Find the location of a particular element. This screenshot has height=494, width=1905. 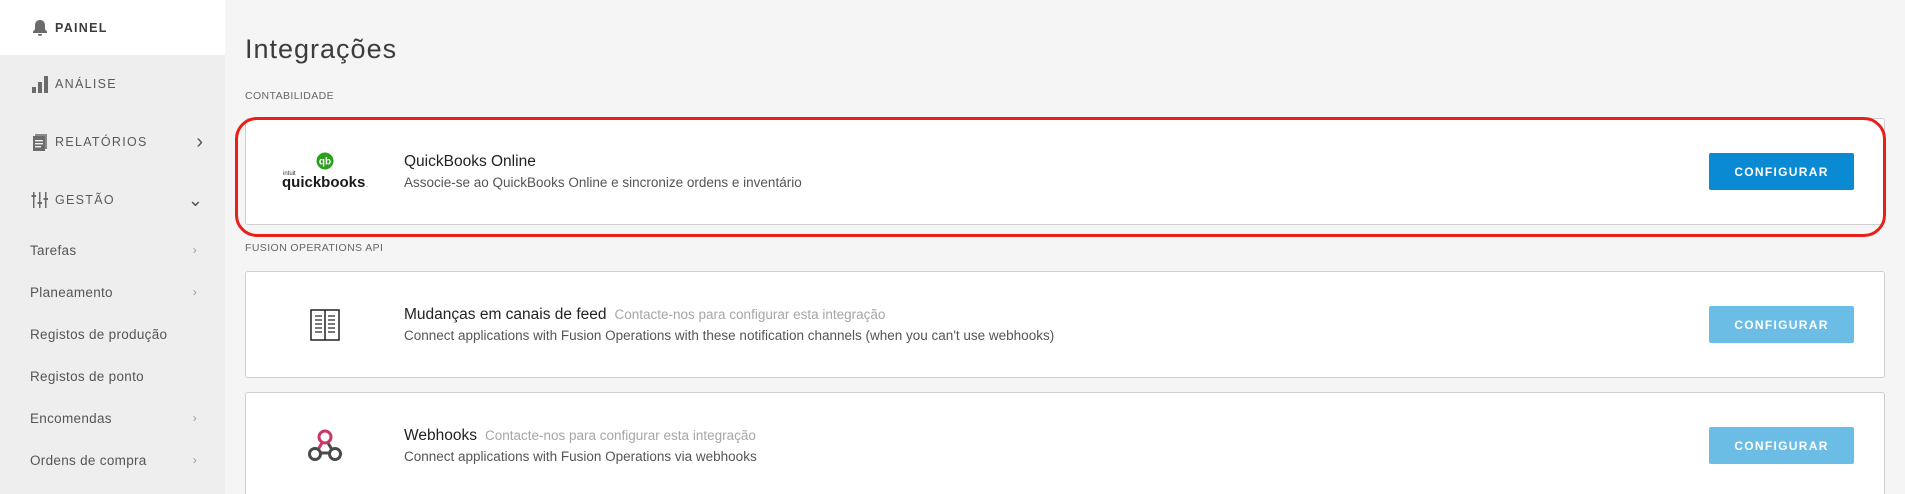

sidebar-item-ordens-compra: Ordens de compra › is located at coordinates (112, 460).